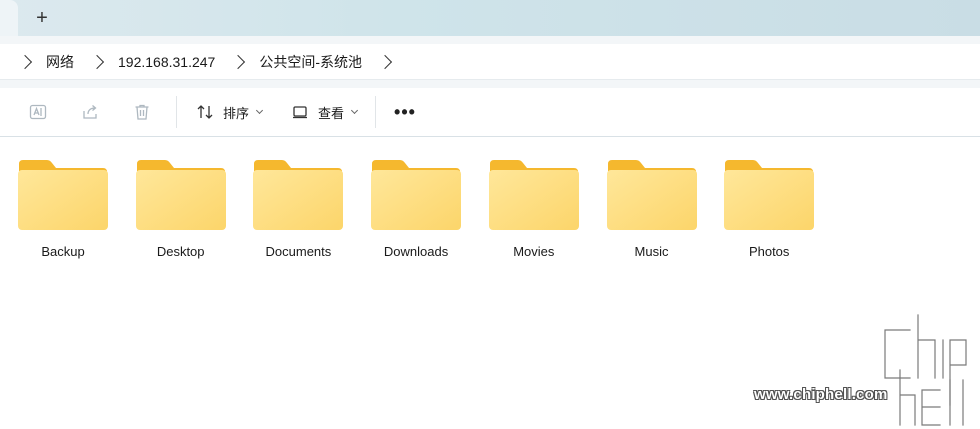 This screenshot has width=980, height=429. What do you see at coordinates (821, 394) in the screenshot?
I see `watermark-url: www.chiphell.com` at bounding box center [821, 394].